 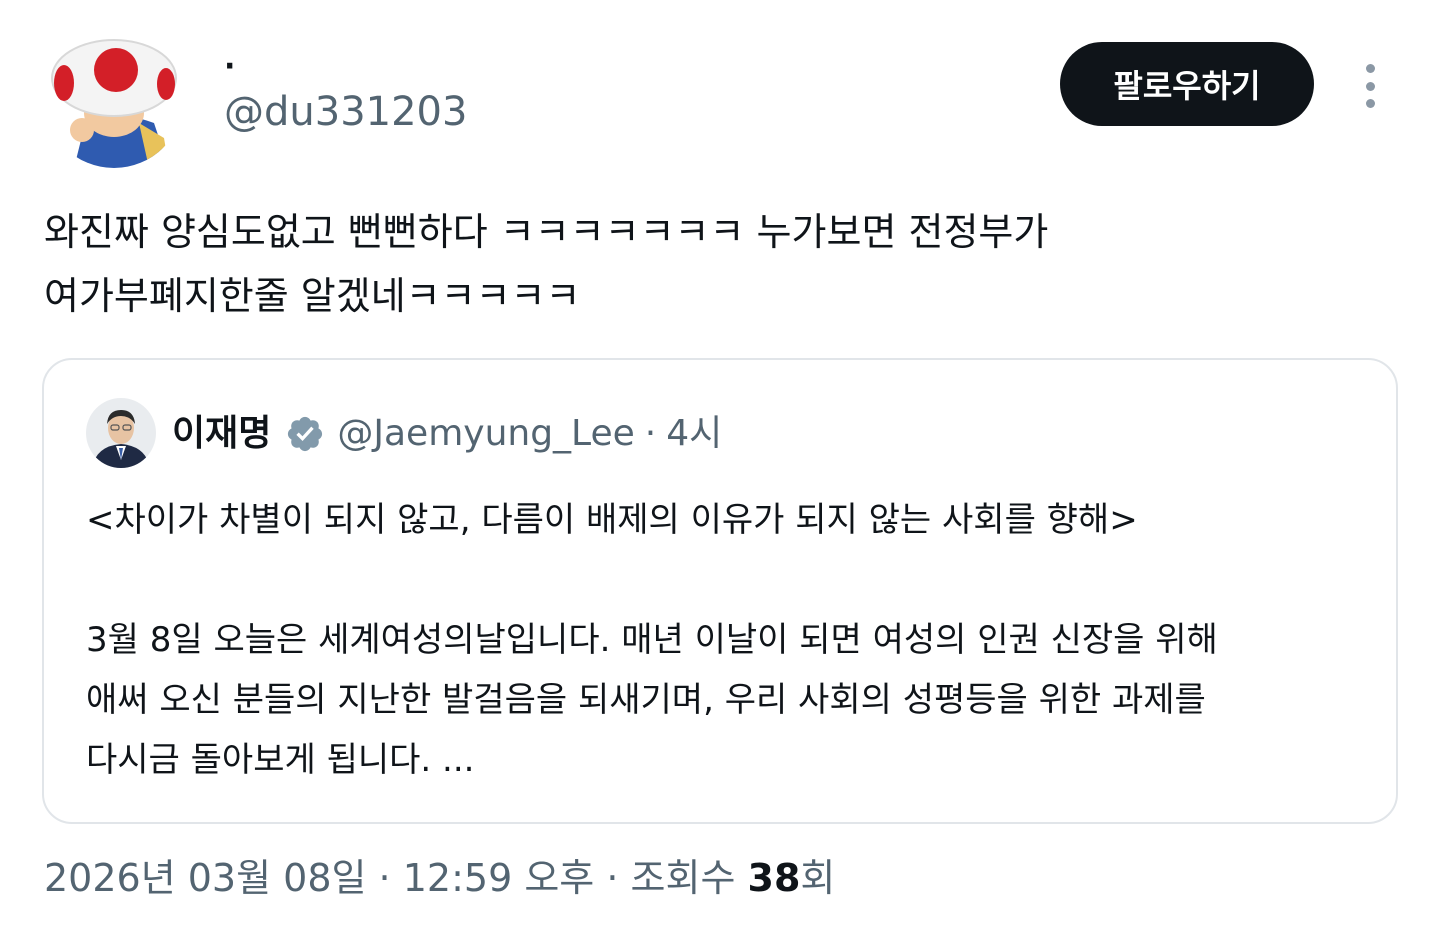 I want to click on views-count: 38, so click(x=774, y=878).